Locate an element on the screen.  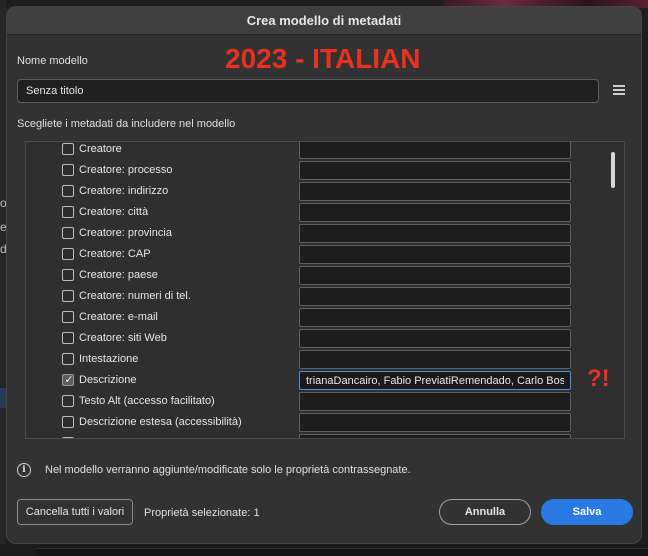
field-label: Creatore: numeri di tel. is located at coordinates (135, 296).